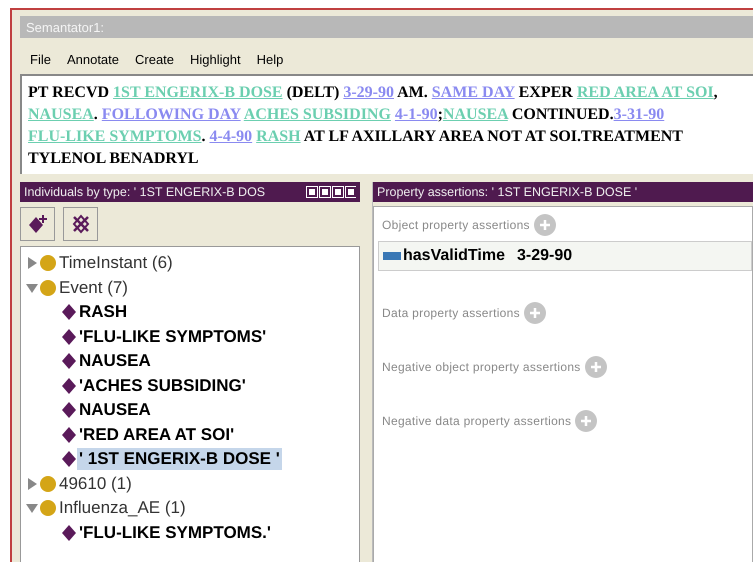 The image size is (753, 562). I want to click on panel-title: Property assertions: ' 1ST ENGERIX-B DOSE ', so click(507, 192).